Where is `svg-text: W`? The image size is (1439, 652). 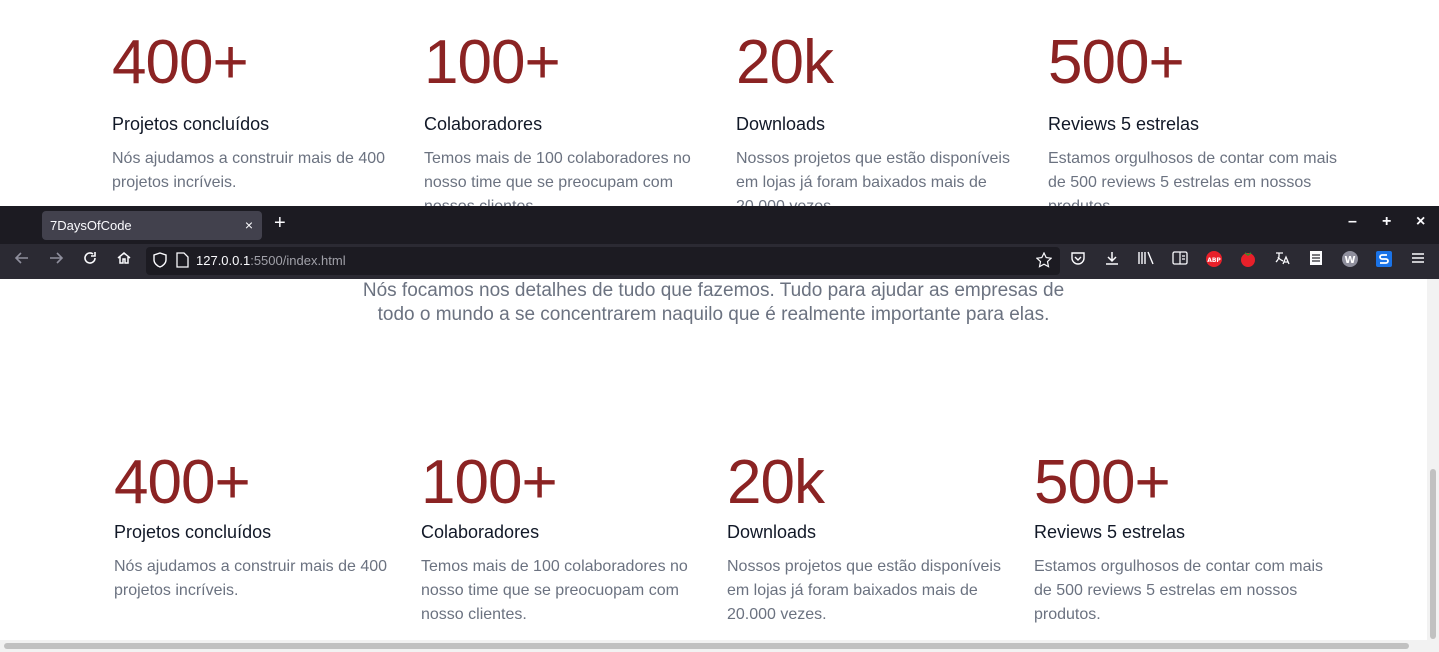
svg-text: W is located at coordinates (1349, 260).